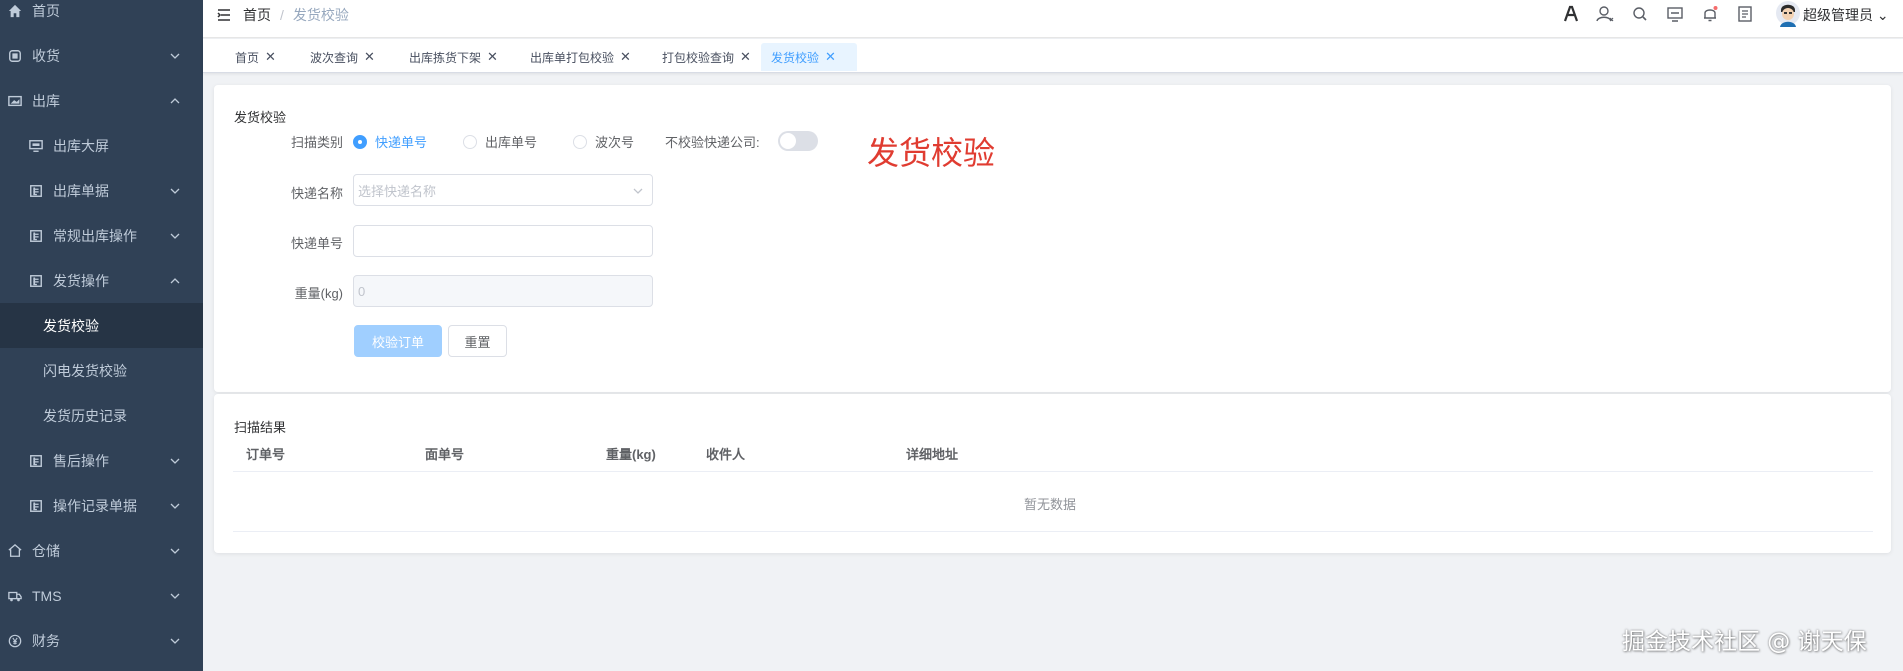  Describe the element at coordinates (46, 640) in the screenshot. I see `sidebar-item-label: 财务` at that location.